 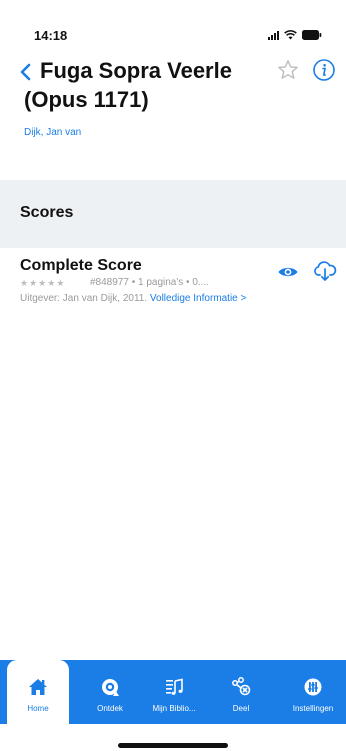 I want to click on home-indicator-area, so click(x=173, y=737).